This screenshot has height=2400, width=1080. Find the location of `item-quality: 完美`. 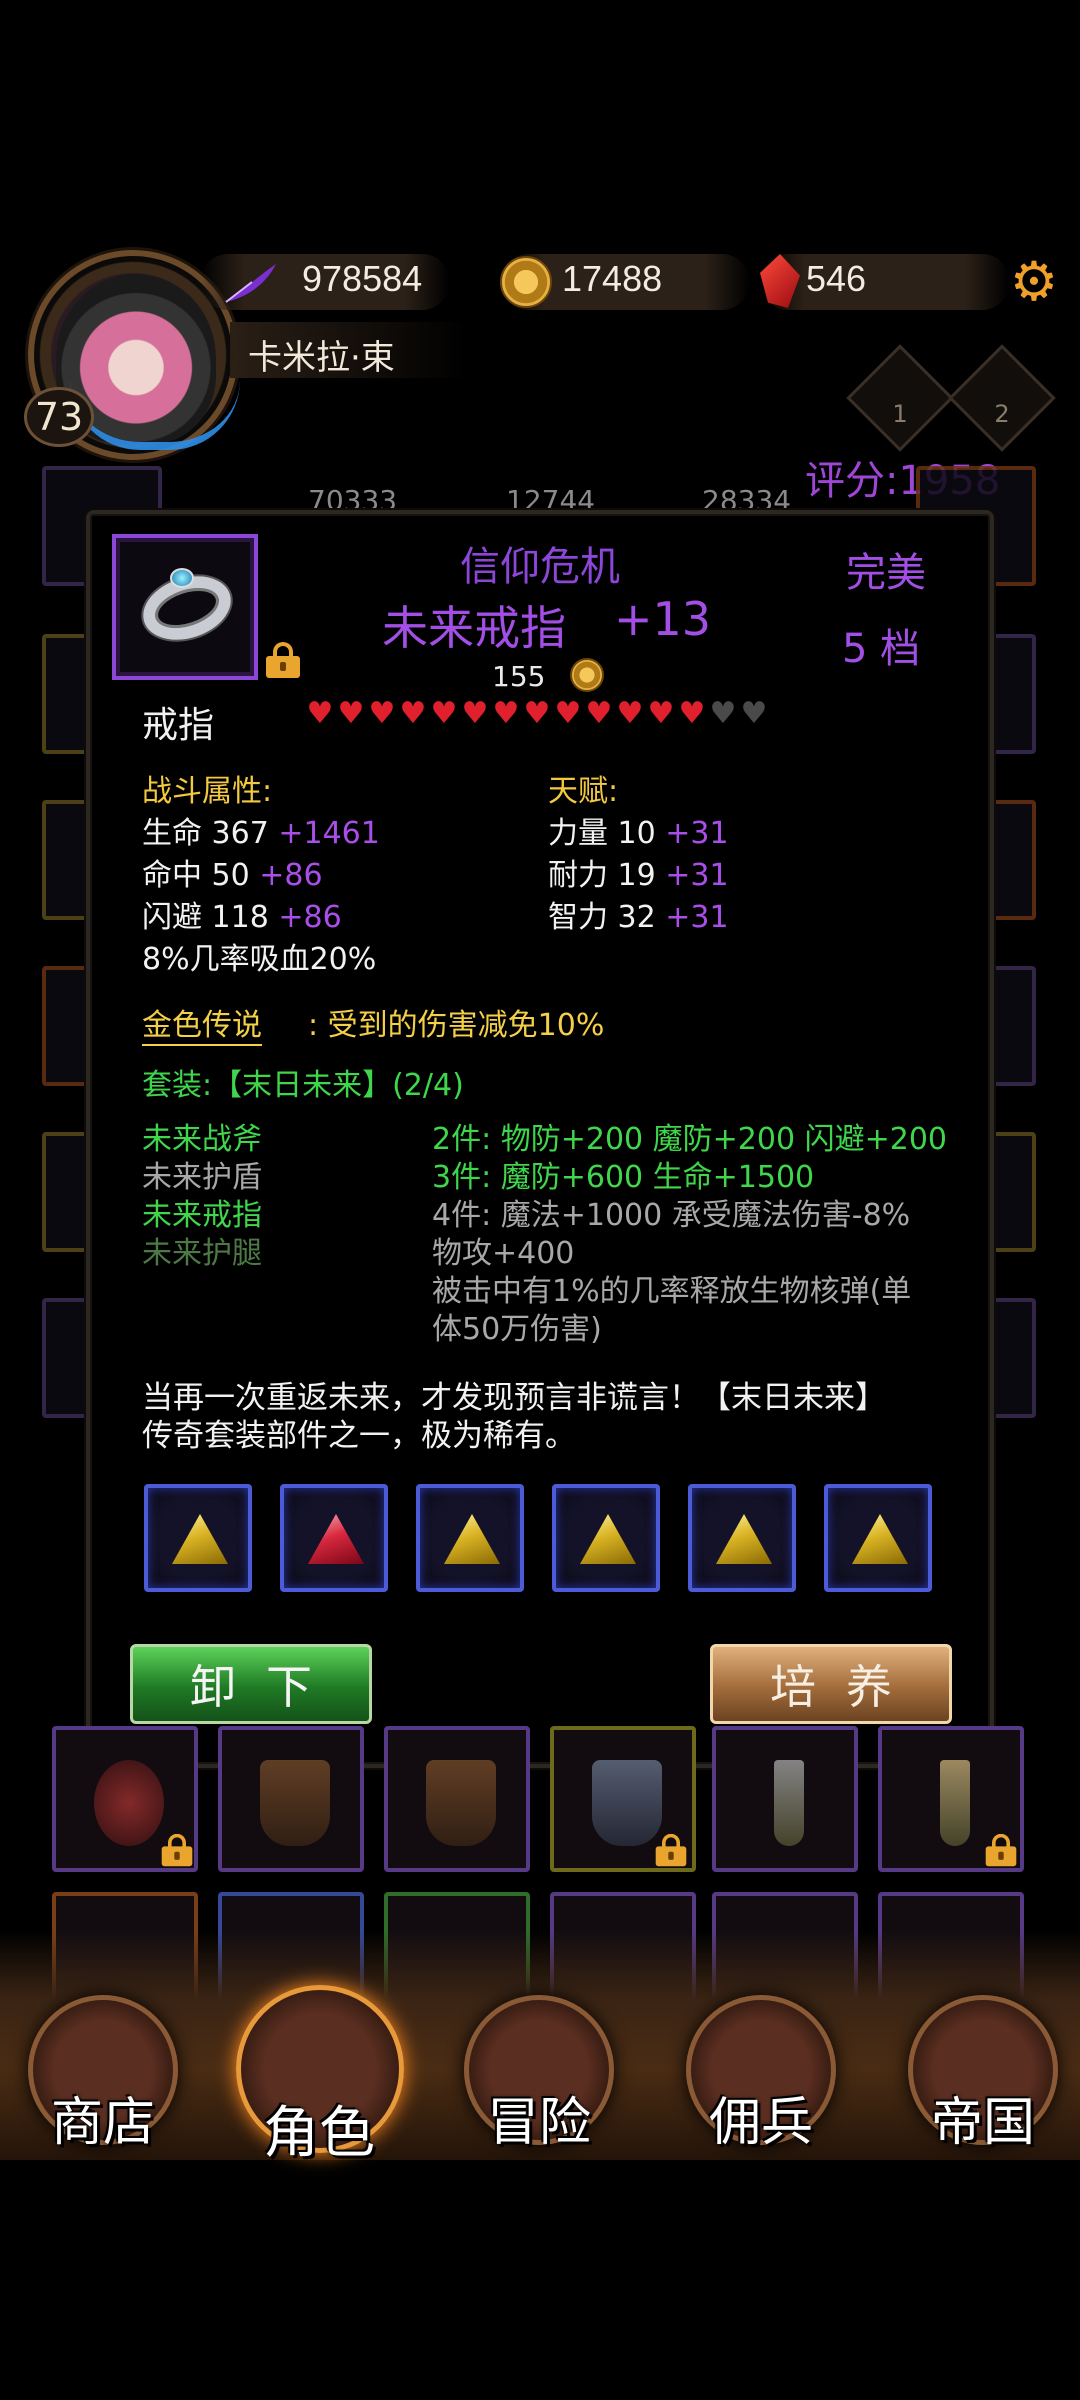

item-quality: 完美 is located at coordinates (886, 573).